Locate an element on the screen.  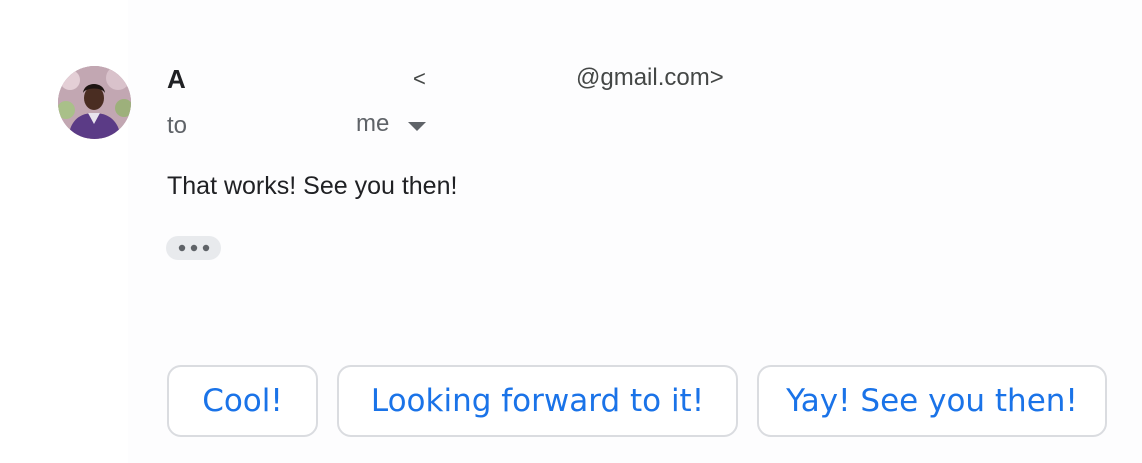
sender-avatar is located at coordinates (94, 102).